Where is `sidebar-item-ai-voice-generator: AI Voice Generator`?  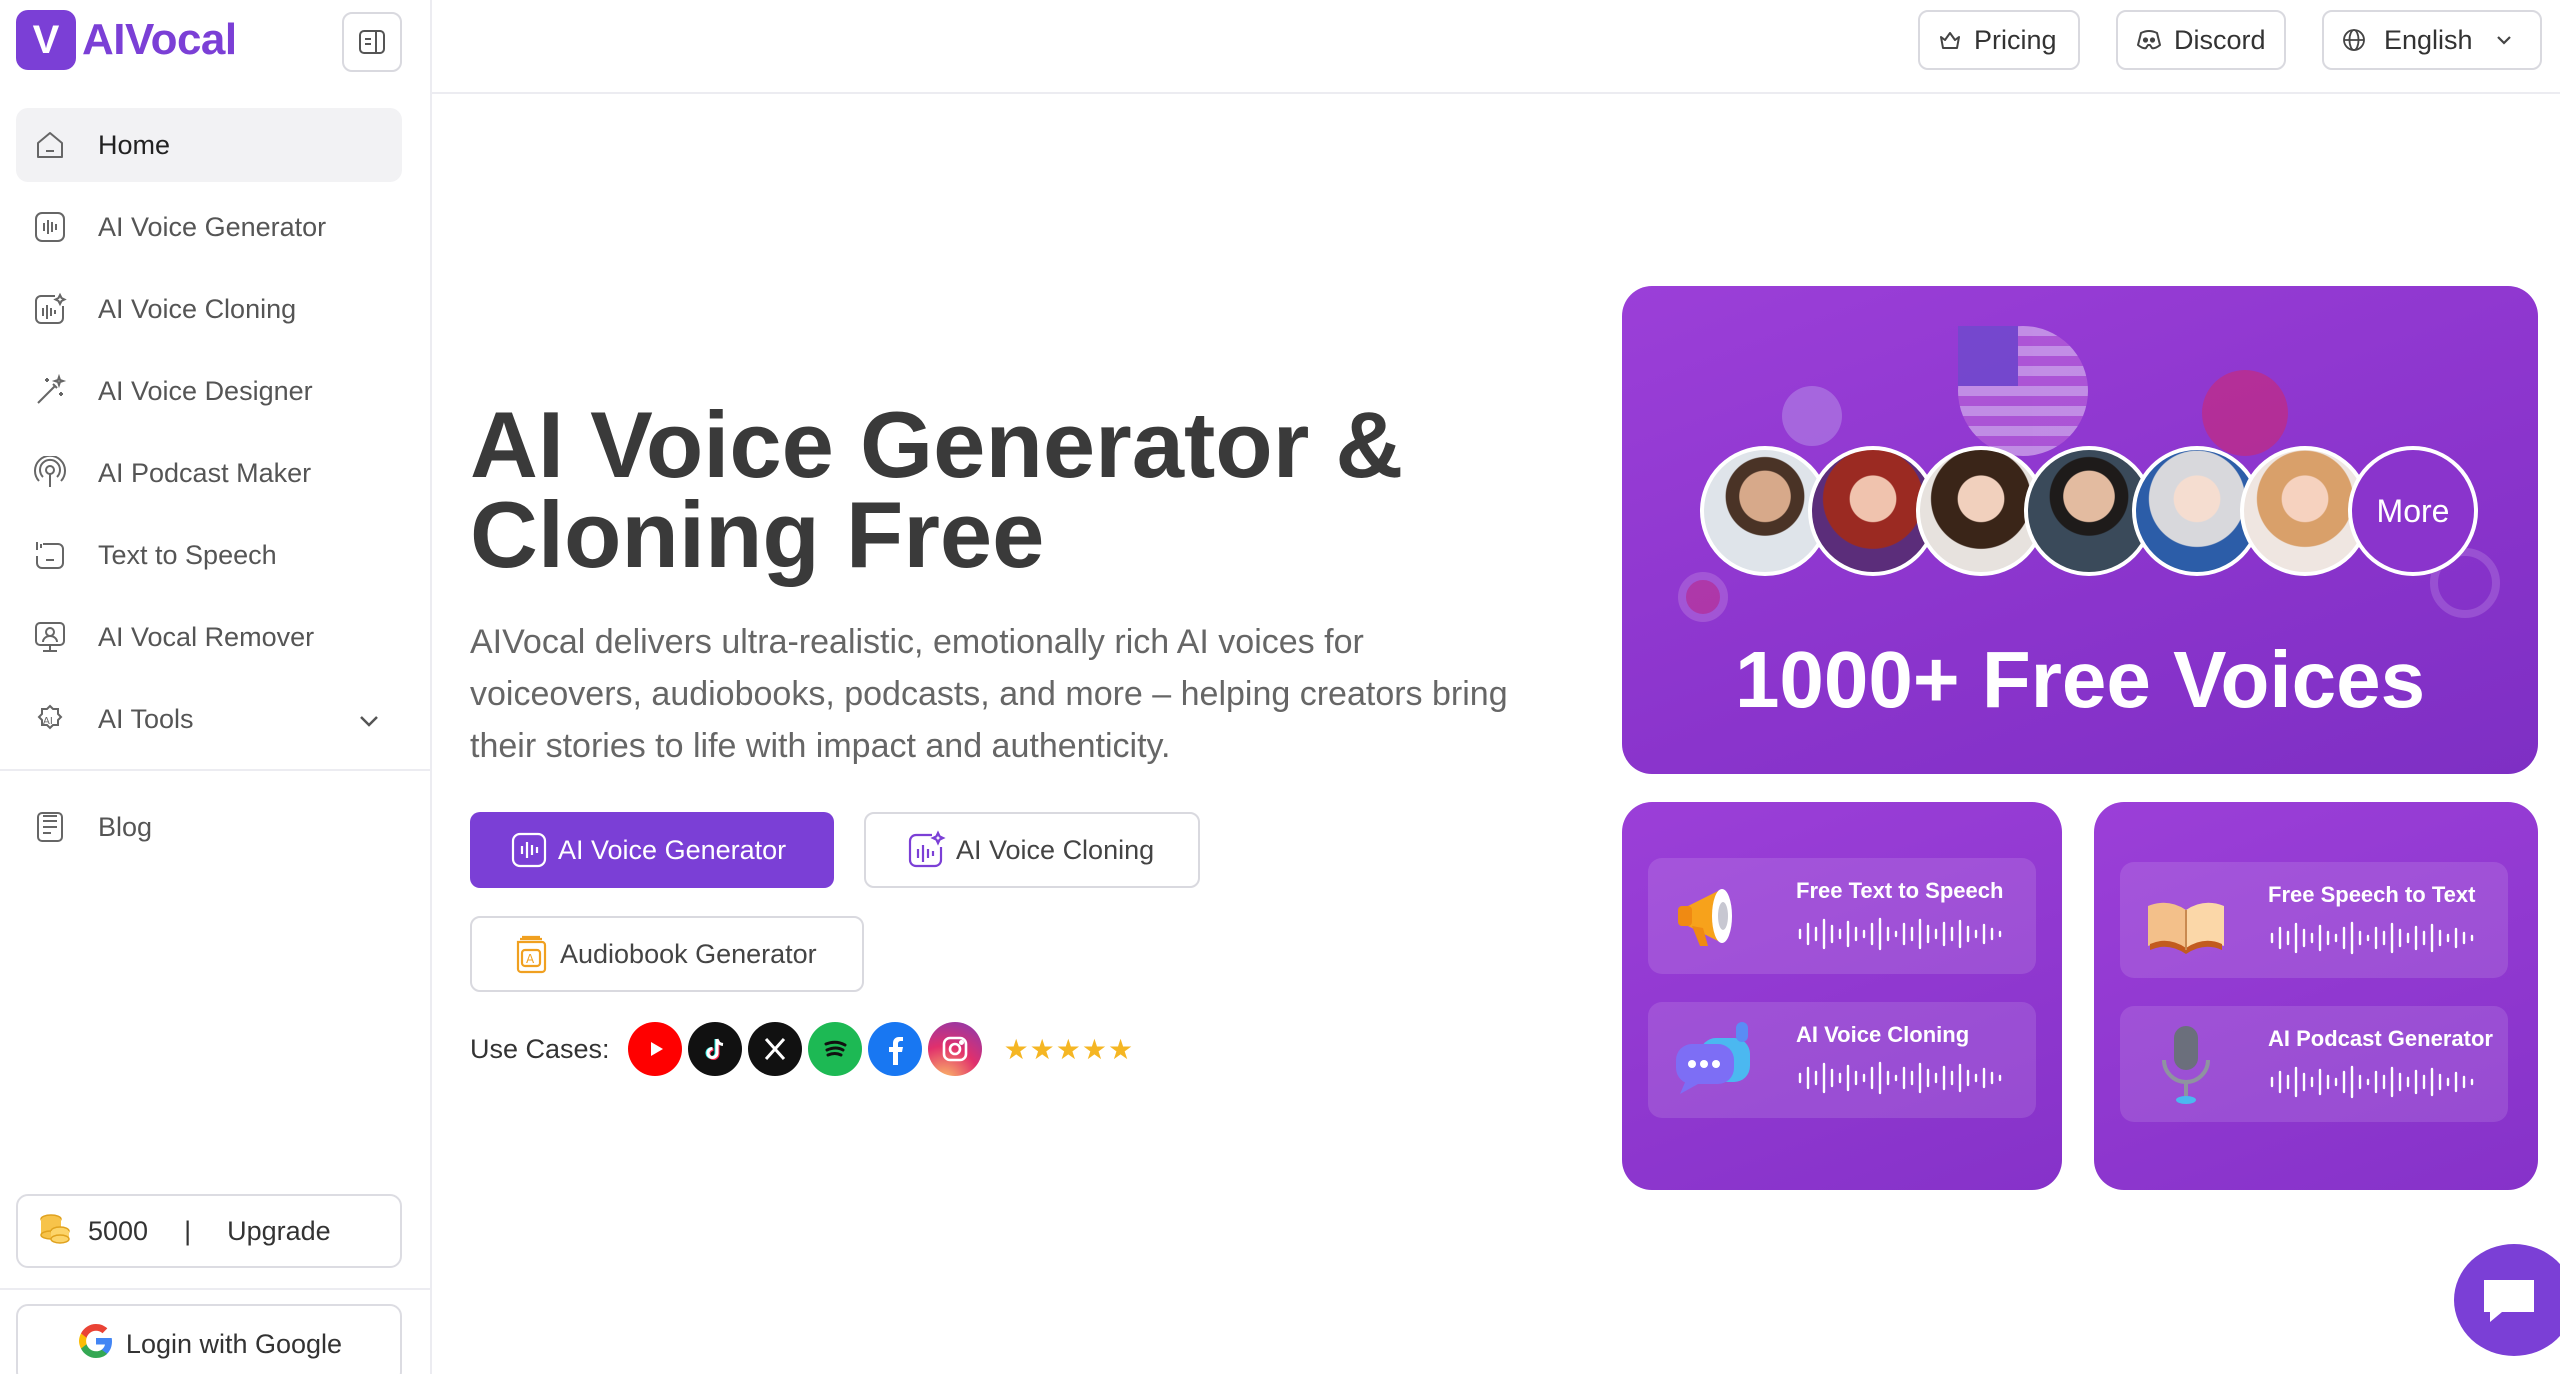
sidebar-item-ai-voice-generator: AI Voice Generator is located at coordinates (209, 227).